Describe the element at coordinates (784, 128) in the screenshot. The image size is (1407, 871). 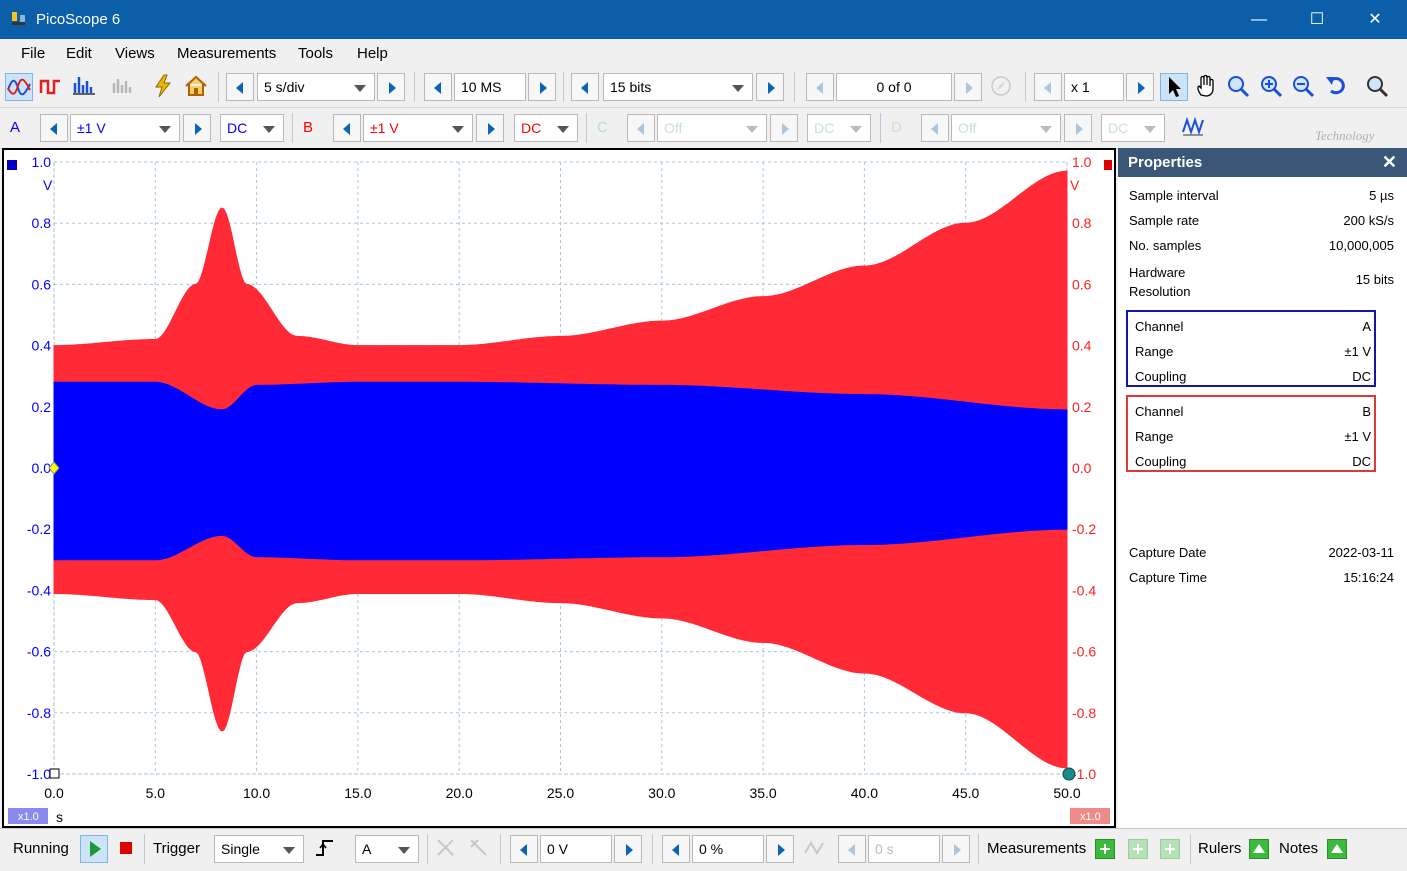
I see `channel-c-range-next-button` at that location.